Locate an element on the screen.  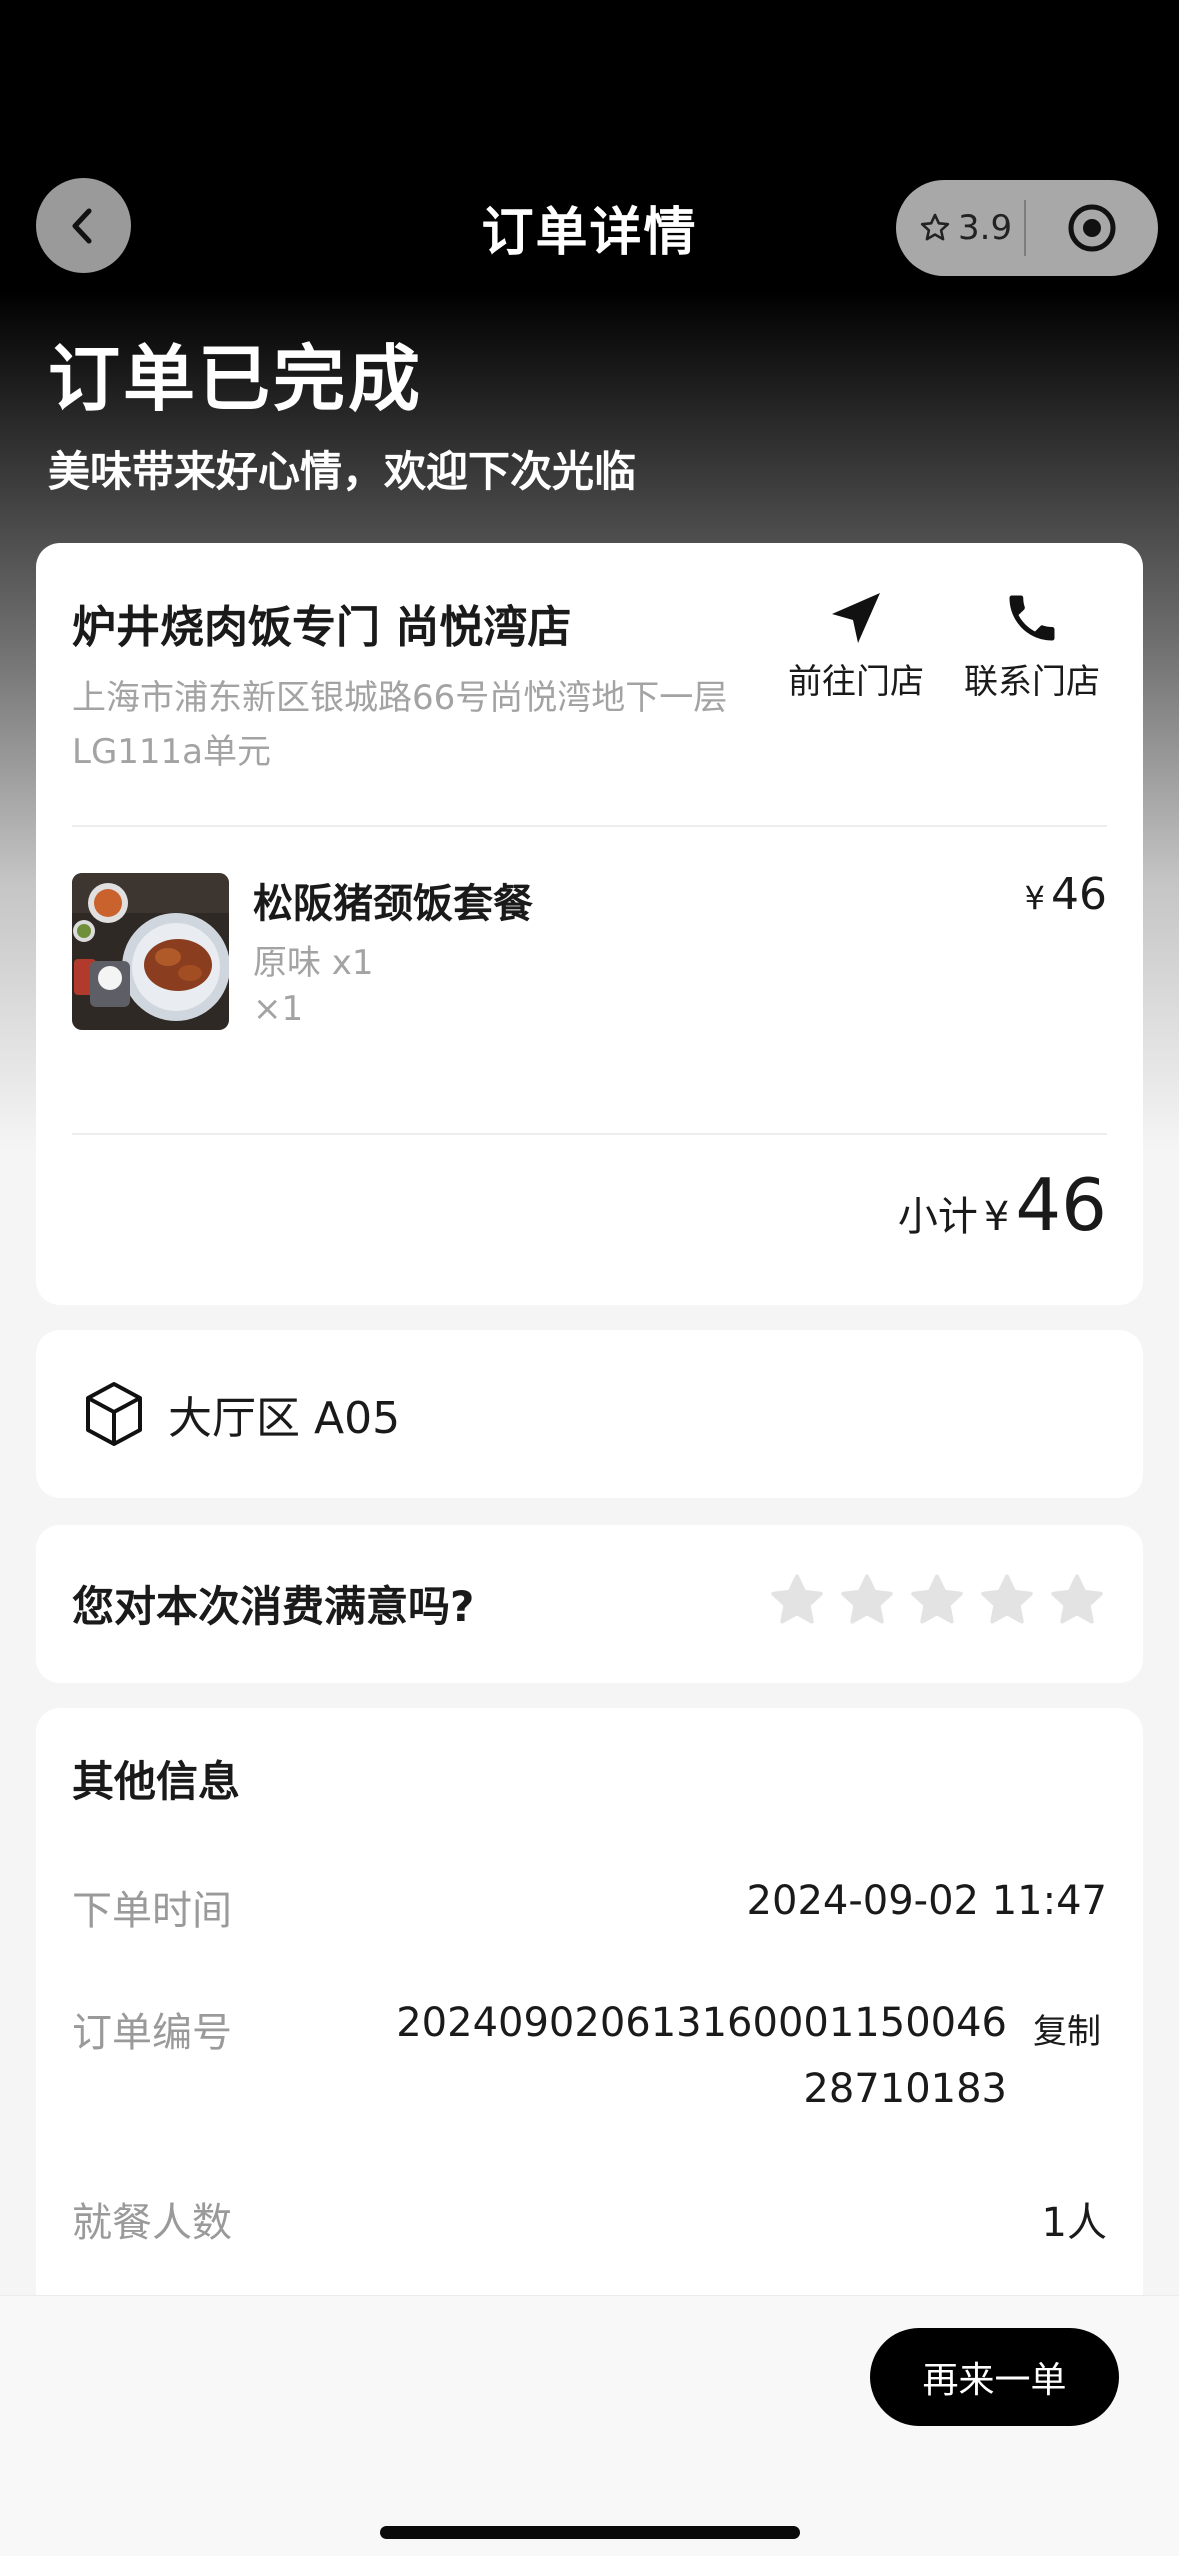
table-label: 大厅区 A05 is located at coordinates (284, 1418).